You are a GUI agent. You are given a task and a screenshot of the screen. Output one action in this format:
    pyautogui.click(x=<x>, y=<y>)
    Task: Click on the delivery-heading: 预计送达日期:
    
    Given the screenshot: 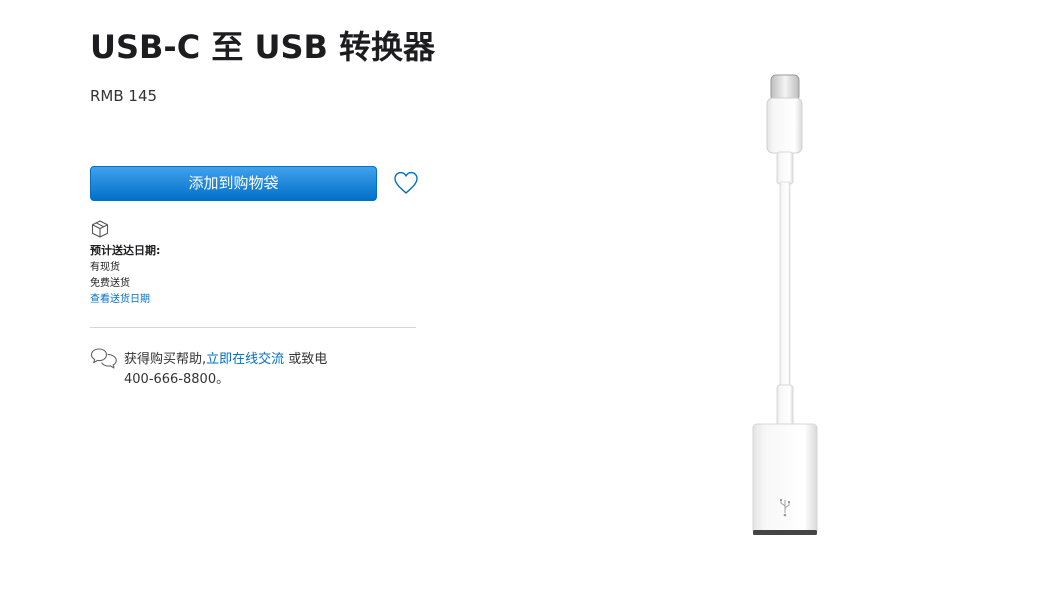 What is the action you would take?
    pyautogui.click(x=125, y=250)
    